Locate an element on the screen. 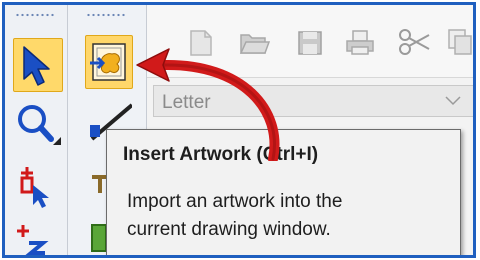 This screenshot has height=260, width=480. open-folder-icon is located at coordinates (255, 44).